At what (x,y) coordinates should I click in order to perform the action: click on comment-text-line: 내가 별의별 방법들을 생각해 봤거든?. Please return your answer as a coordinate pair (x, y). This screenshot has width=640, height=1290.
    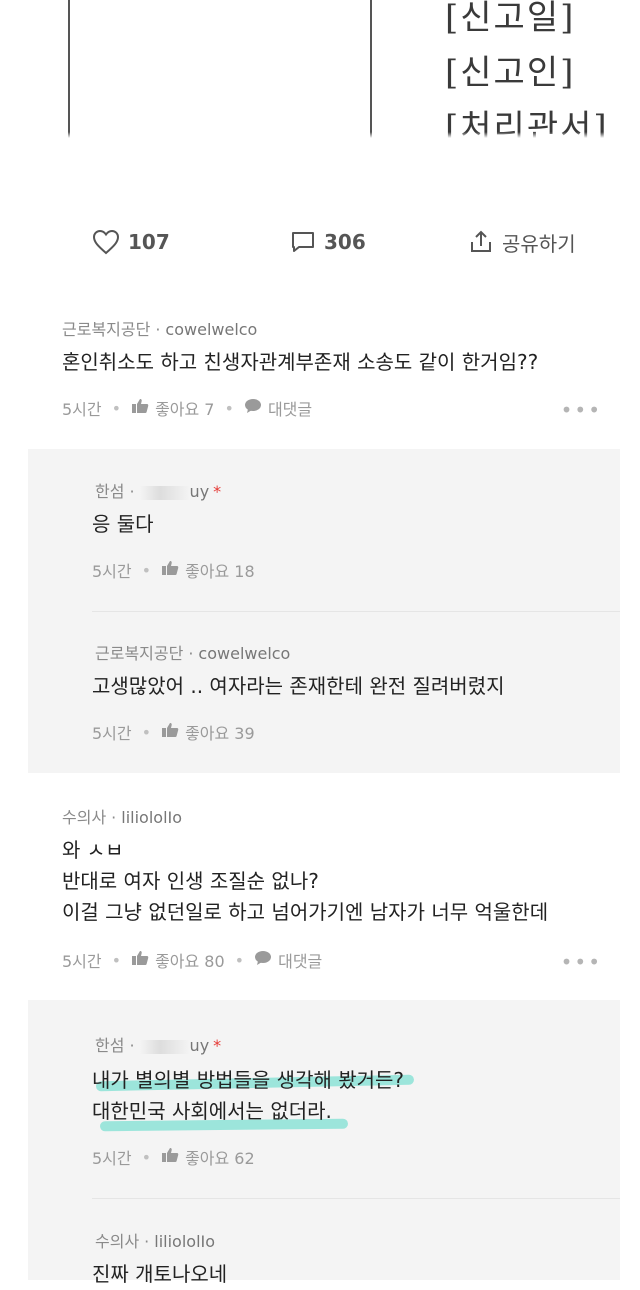
    Looking at the image, I should click on (248, 1080).